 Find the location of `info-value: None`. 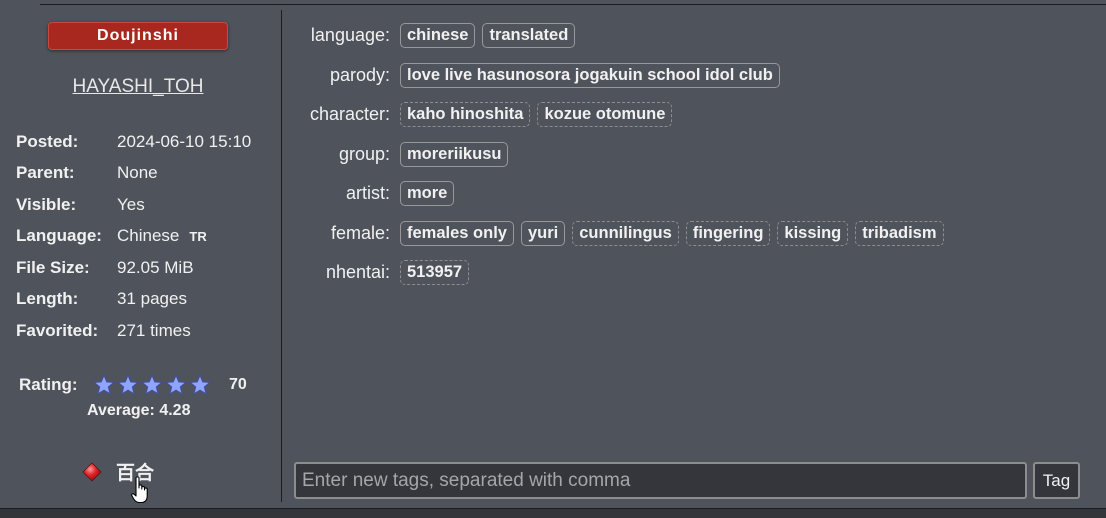

info-value: None is located at coordinates (137, 173).